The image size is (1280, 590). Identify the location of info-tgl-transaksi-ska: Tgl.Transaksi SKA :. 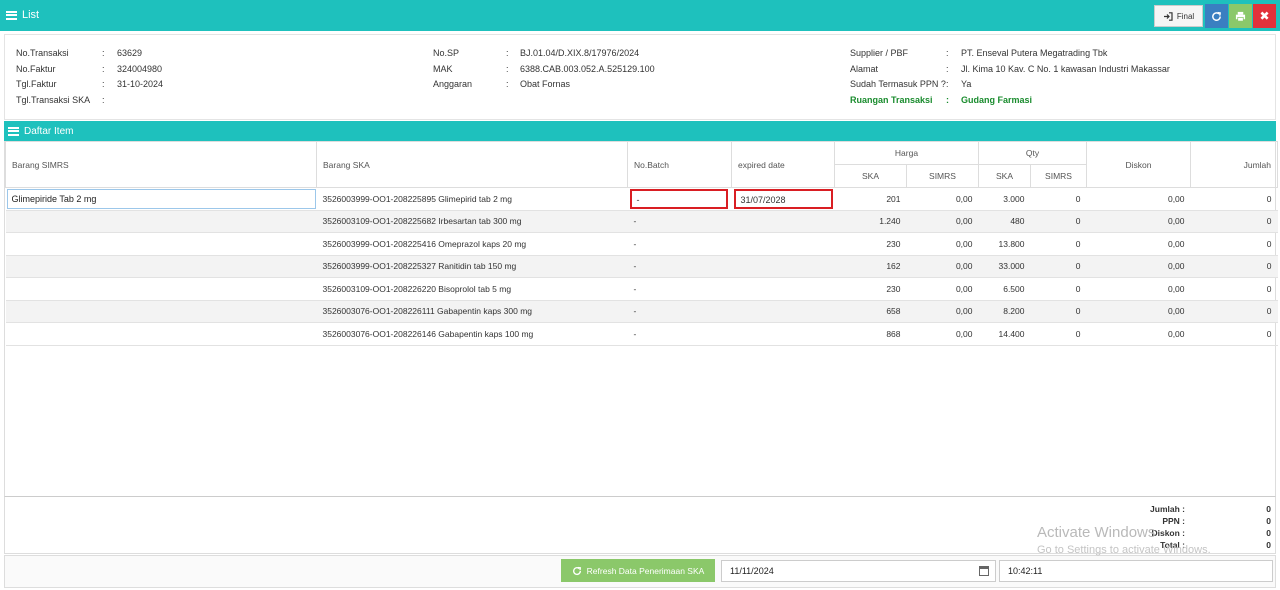
(60, 100).